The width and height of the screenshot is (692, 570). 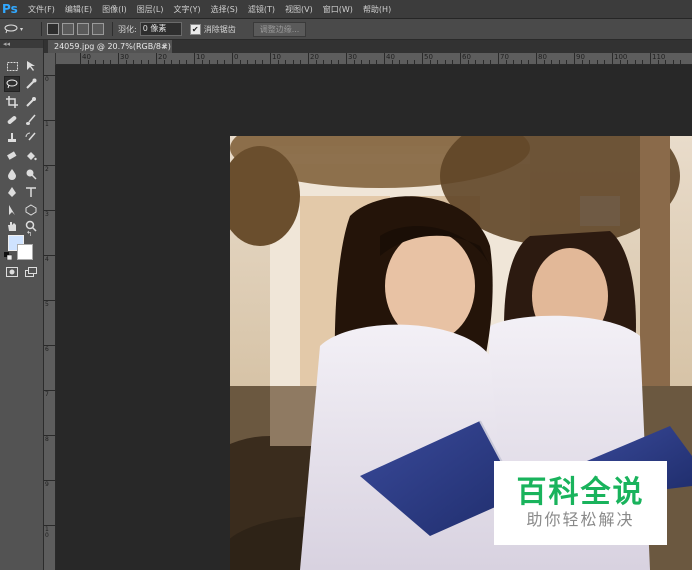 I want to click on paint-bucket-tool-icon, so click(x=31, y=156).